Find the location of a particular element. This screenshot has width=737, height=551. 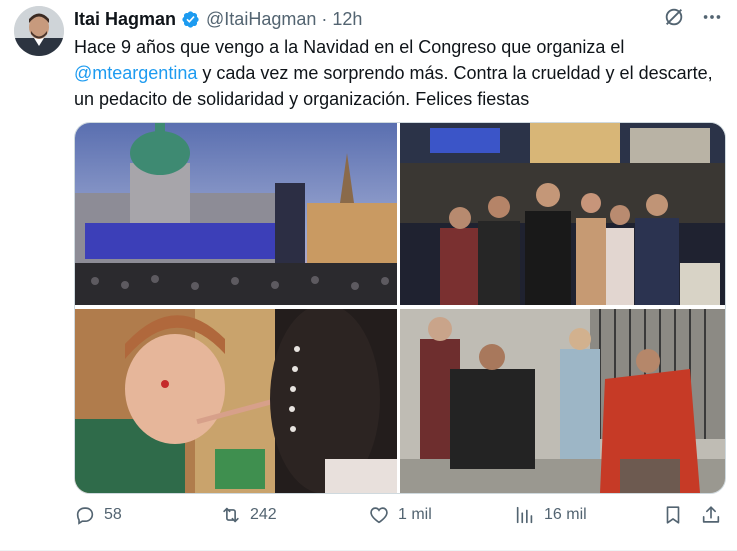

share-icon is located at coordinates (711, 514).